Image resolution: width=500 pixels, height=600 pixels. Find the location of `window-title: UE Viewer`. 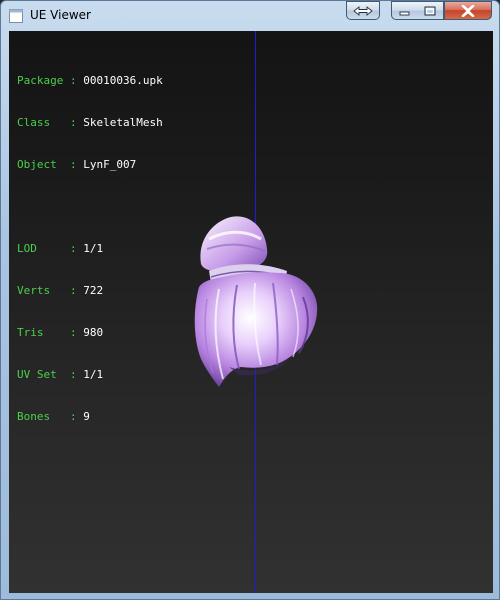

window-title: UE Viewer is located at coordinates (60, 15).